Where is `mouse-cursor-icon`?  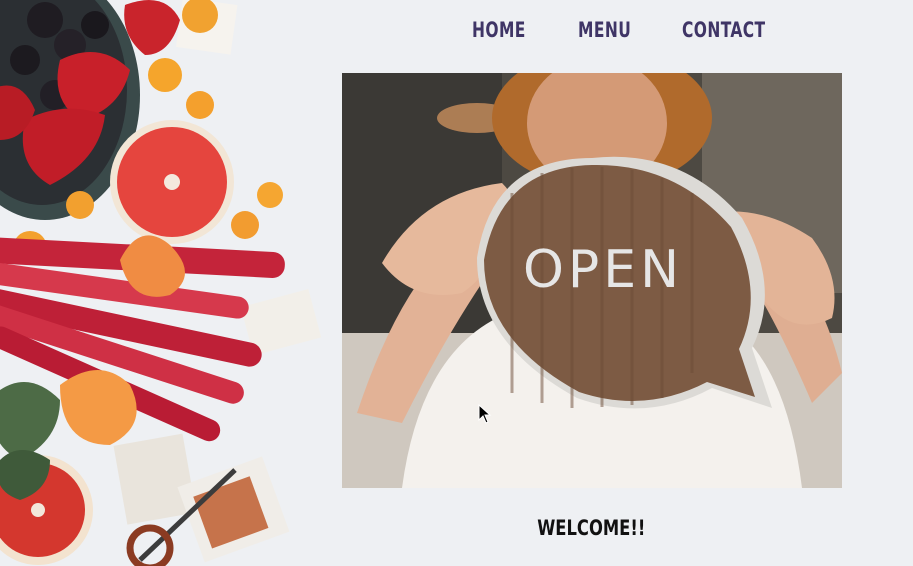 mouse-cursor-icon is located at coordinates (485, 415).